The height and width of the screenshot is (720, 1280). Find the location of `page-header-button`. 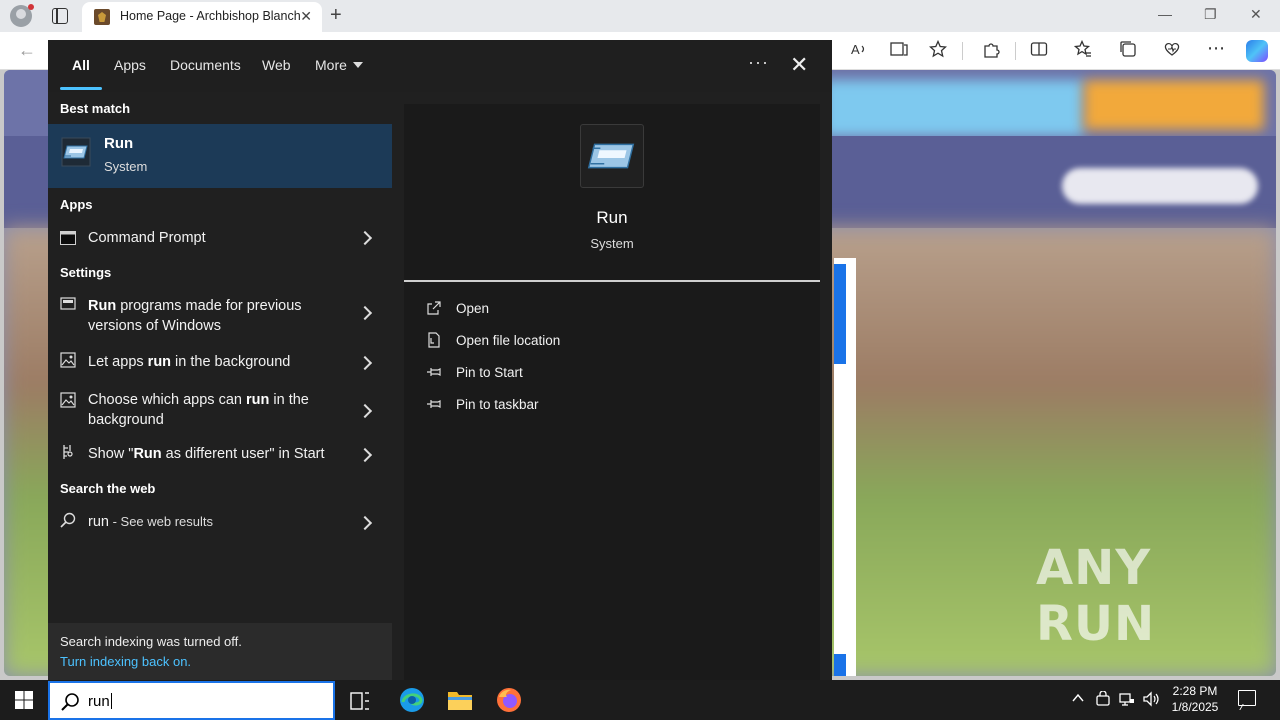

page-header-button is located at coordinates (1174, 105).